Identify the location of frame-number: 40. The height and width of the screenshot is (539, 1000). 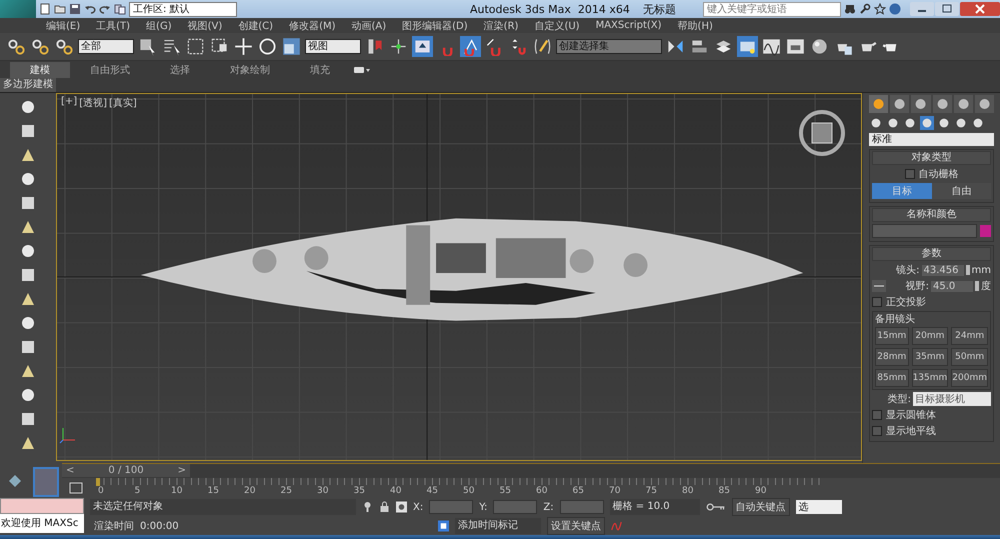
(396, 491).